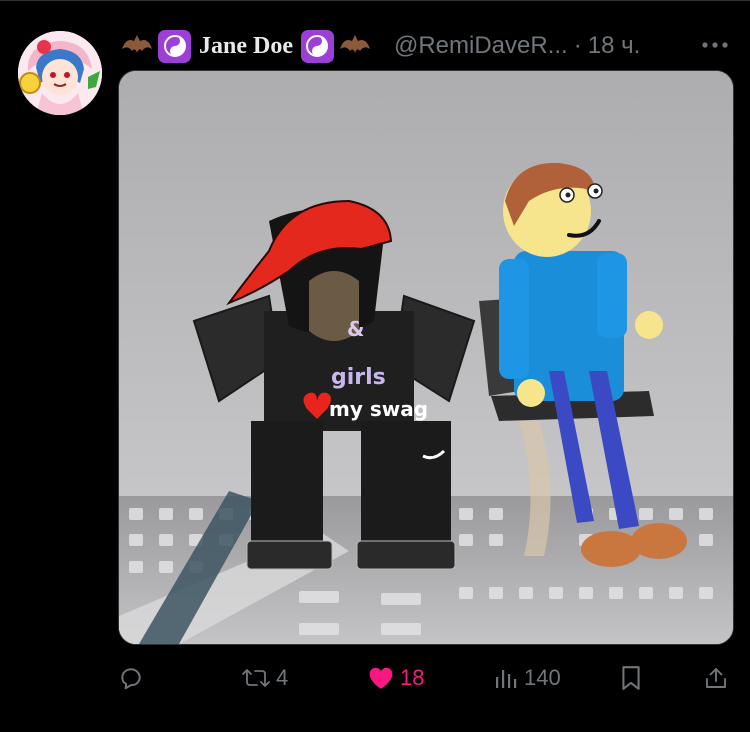  Describe the element at coordinates (378, 409) in the screenshot. I see `svg-text: my swag` at that location.